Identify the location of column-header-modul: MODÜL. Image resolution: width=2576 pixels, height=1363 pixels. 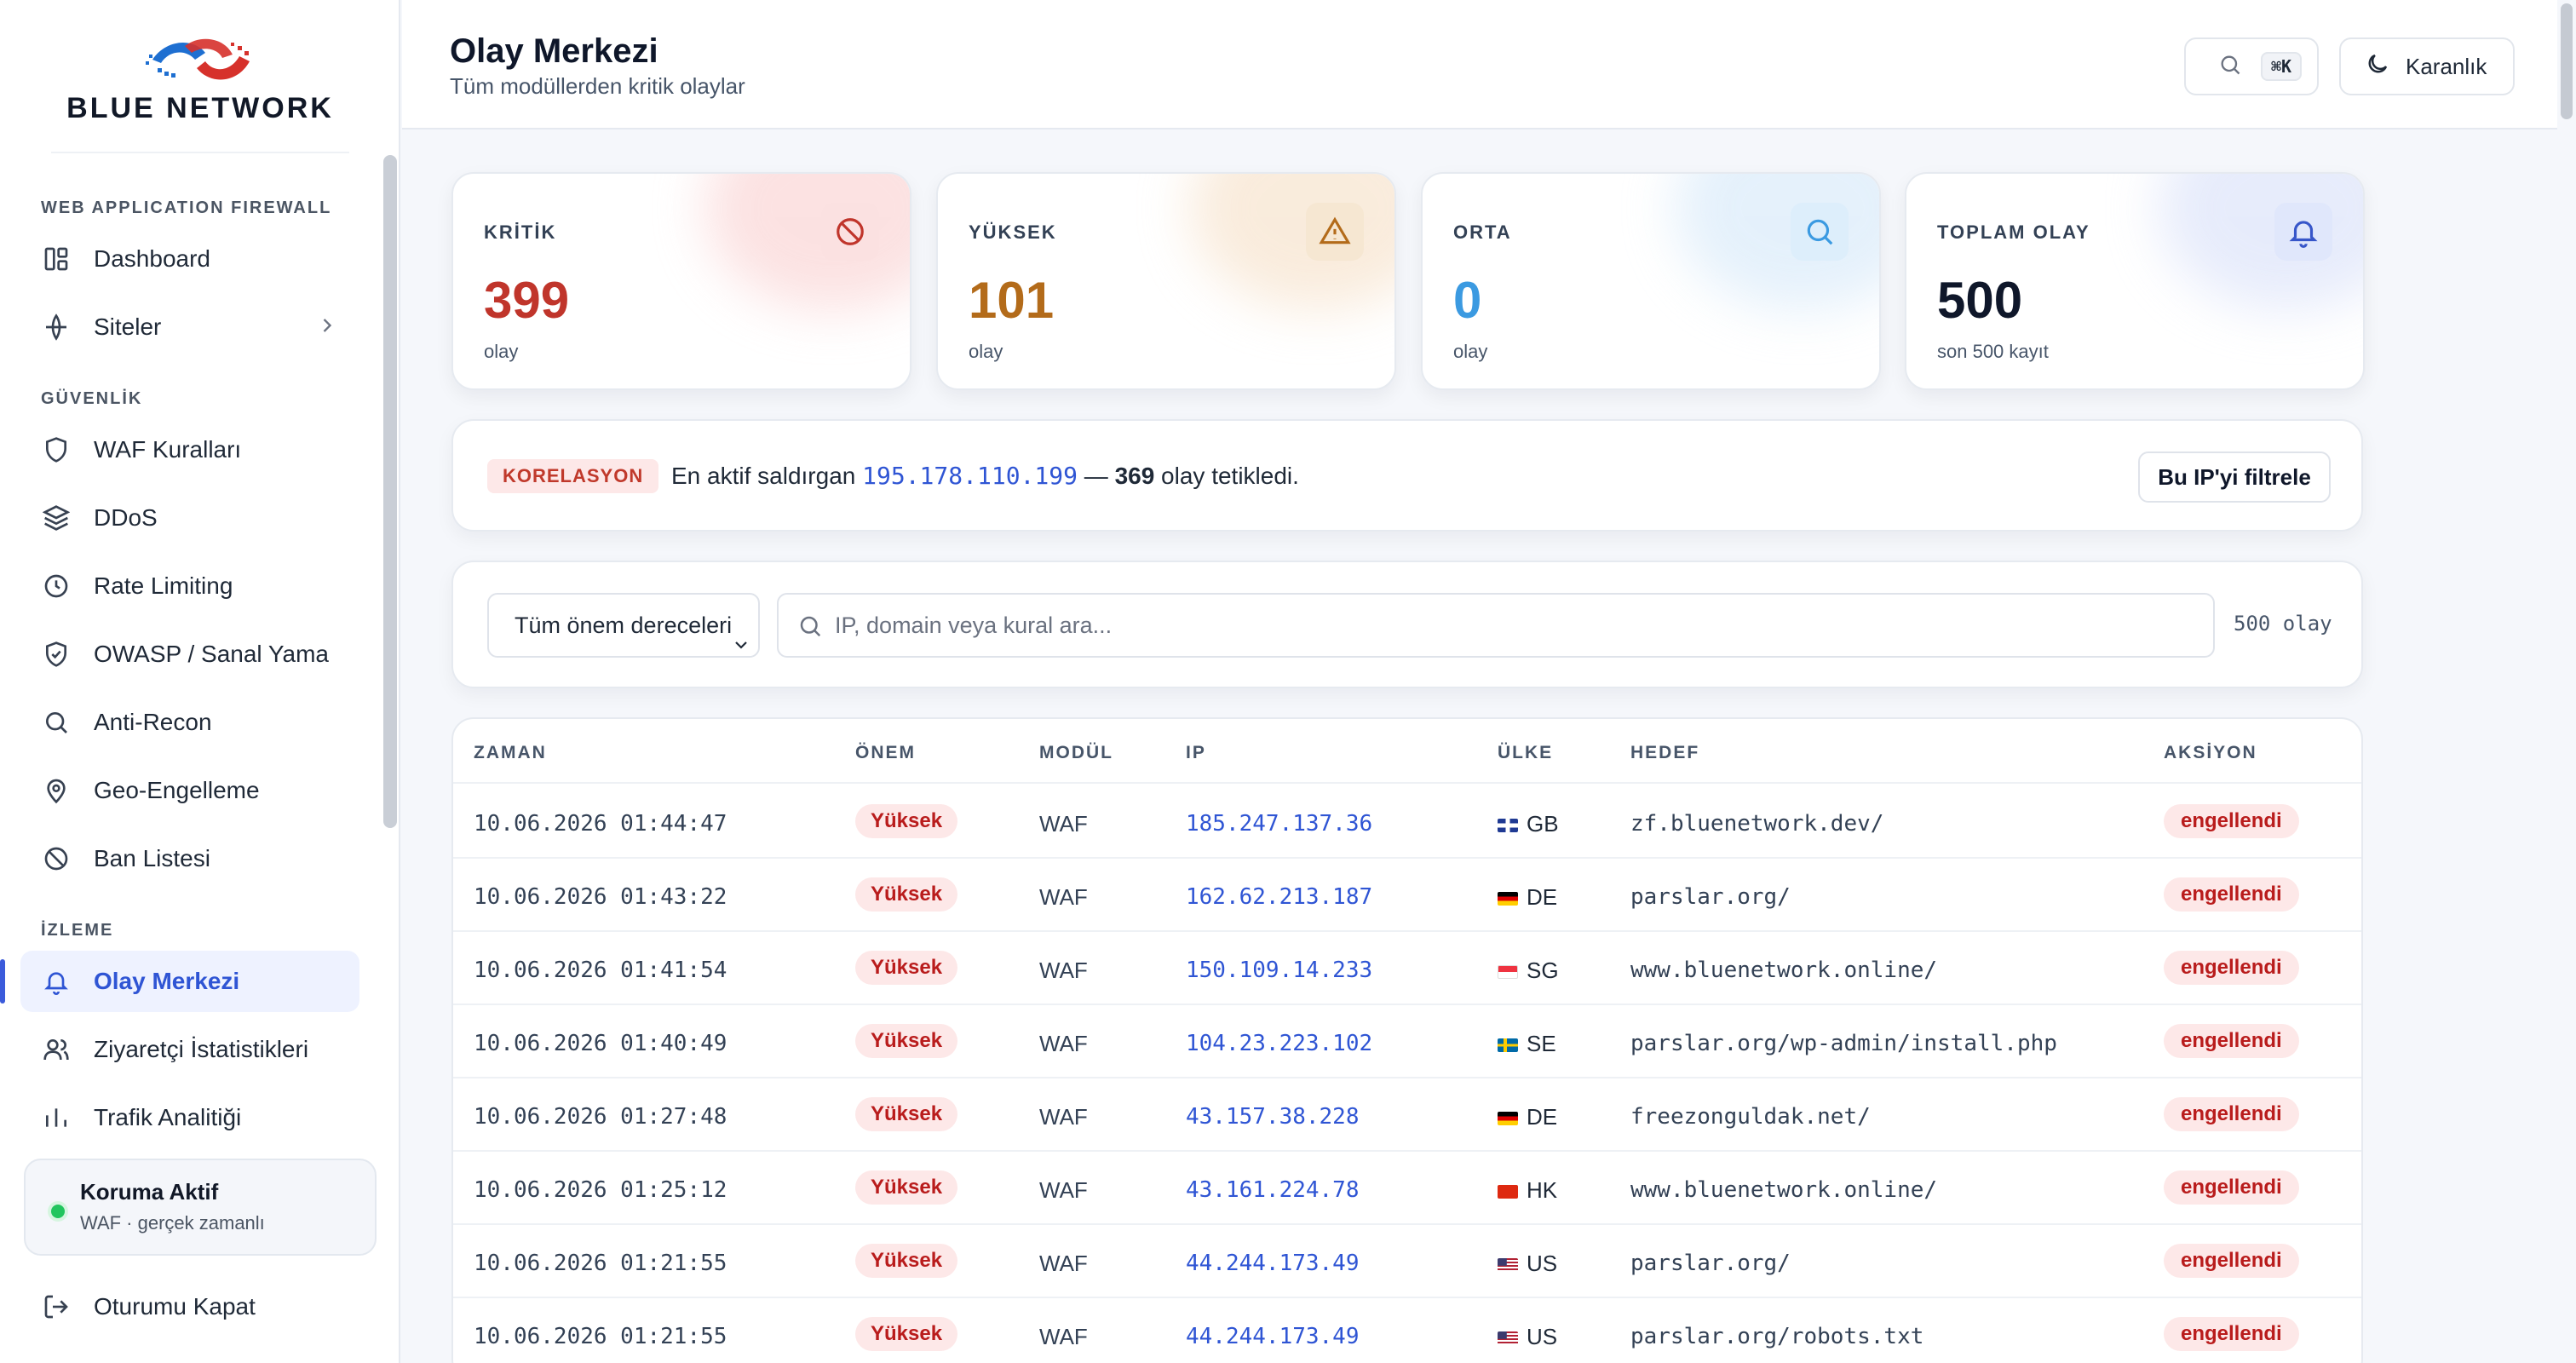
(1076, 753).